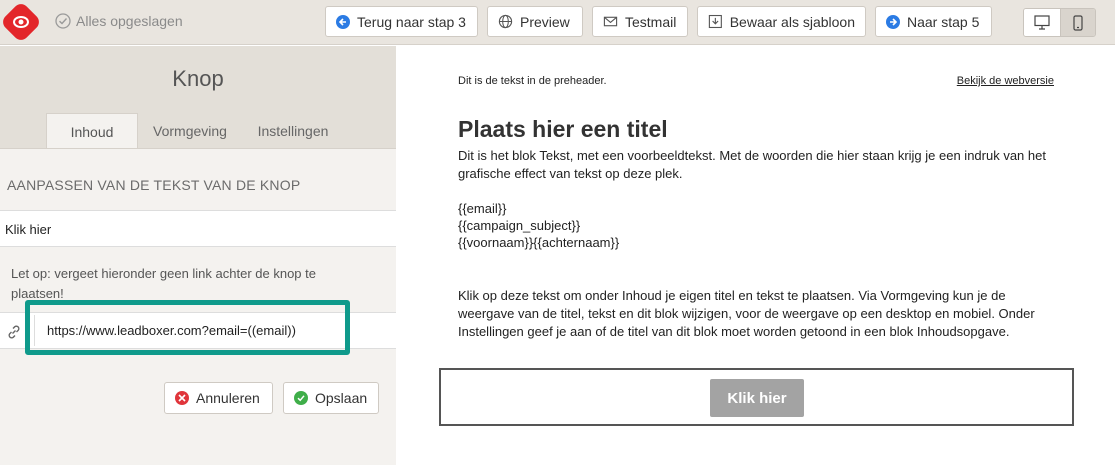 Image resolution: width=1115 pixels, height=465 pixels. What do you see at coordinates (519, 225) in the screenshot?
I see `merge-tag-subject: {{campaign_subject}}` at bounding box center [519, 225].